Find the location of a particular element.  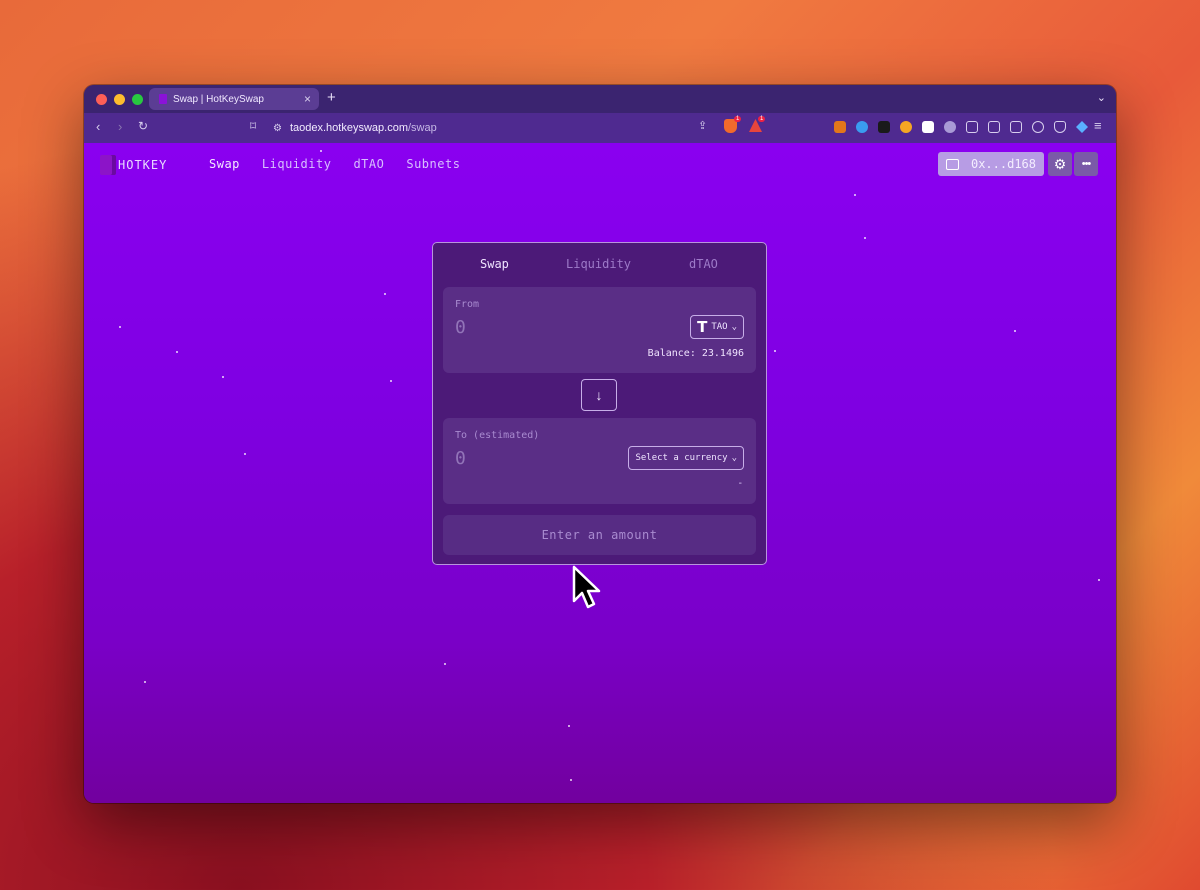

address-bar: ⚙ taodex.hotkeyswap.com/swap is located at coordinates (484, 128).